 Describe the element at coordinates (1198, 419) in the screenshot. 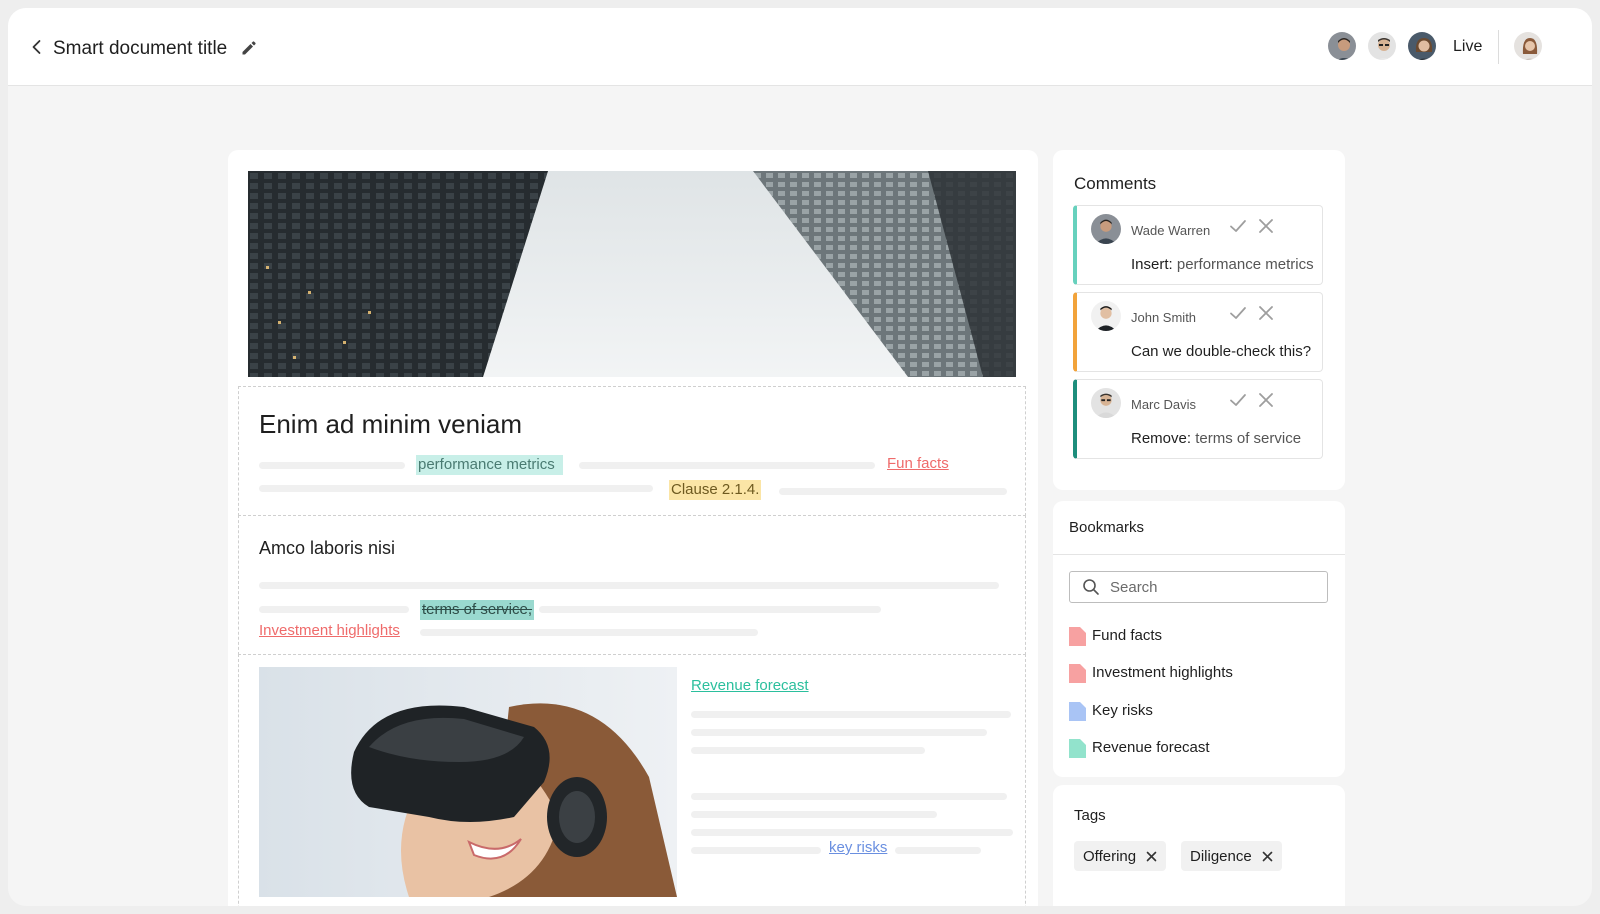

I see `comment-card: Marc Davis Remove: terms of service` at that location.